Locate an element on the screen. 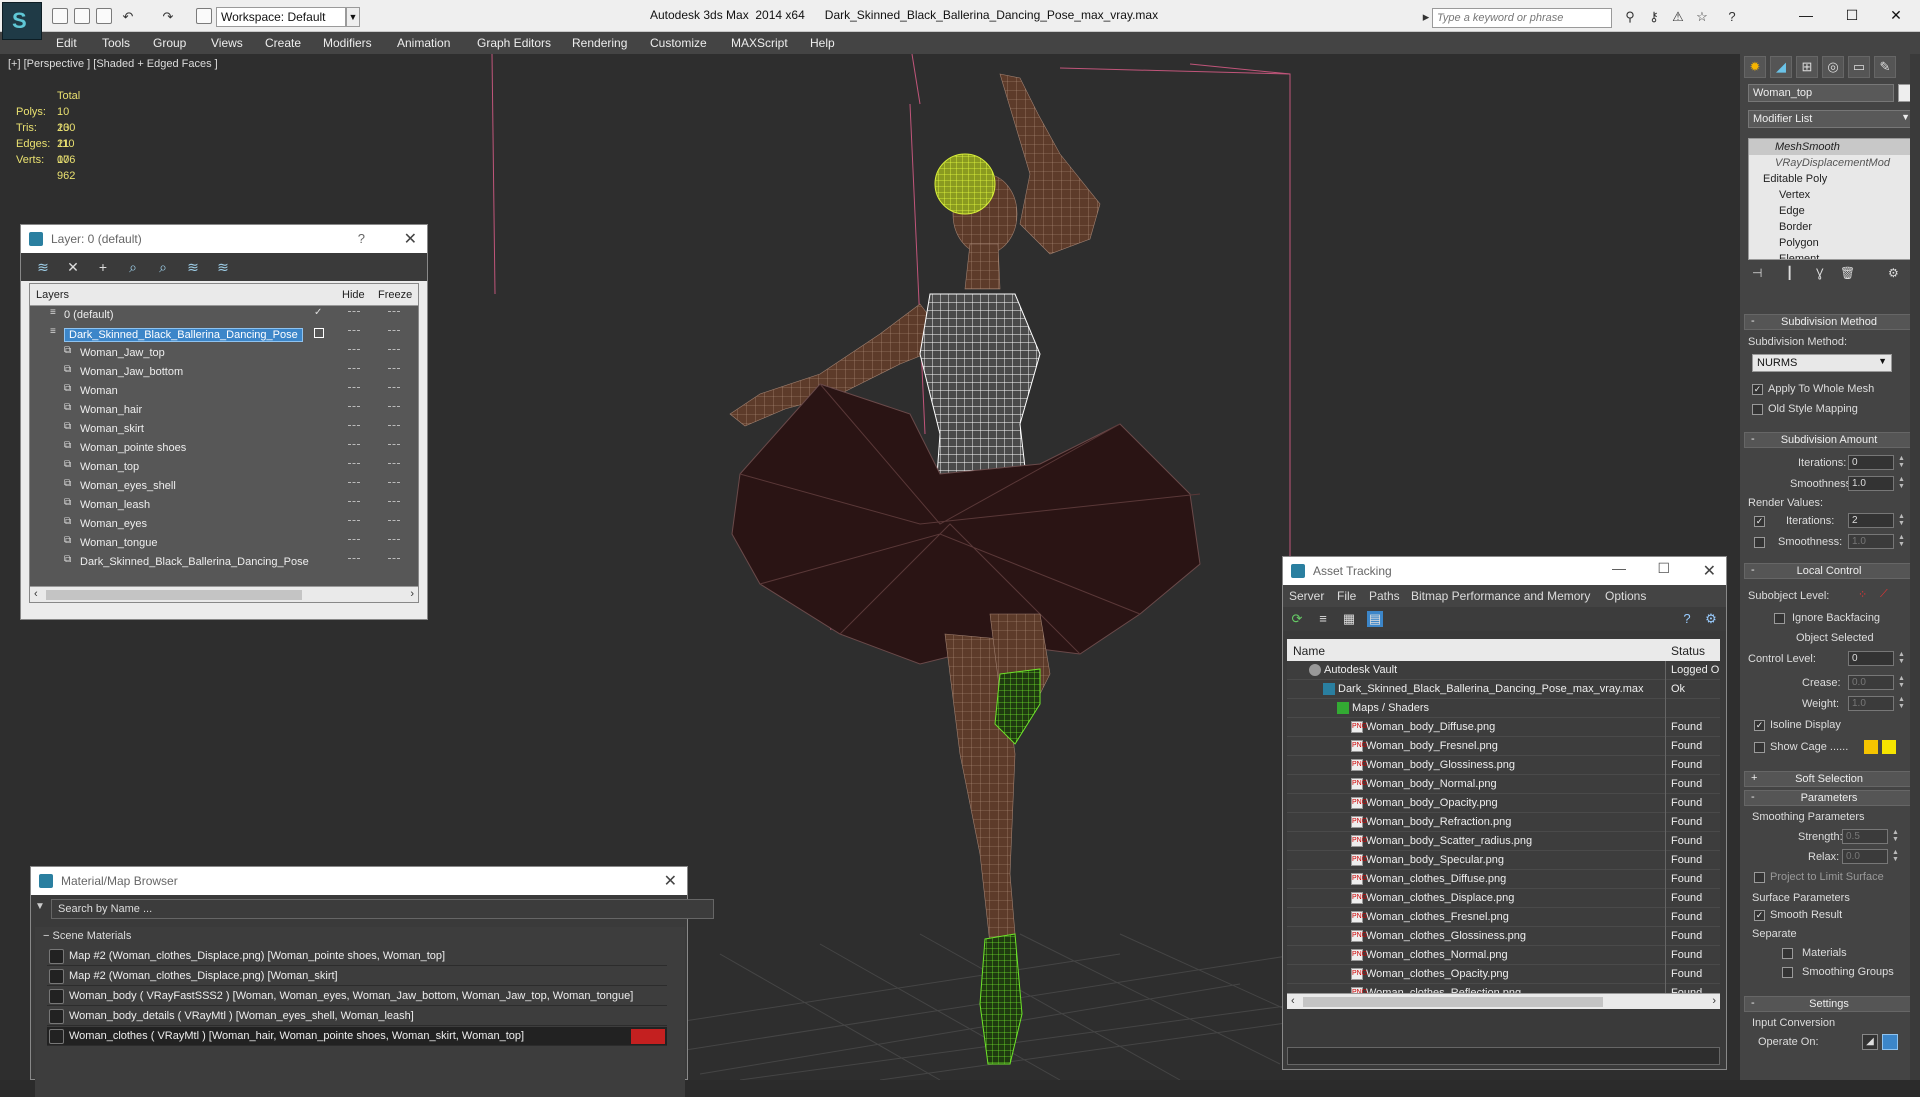 Image resolution: width=1920 pixels, height=1097 pixels. render-smoothness-checkbox is located at coordinates (1759, 542).